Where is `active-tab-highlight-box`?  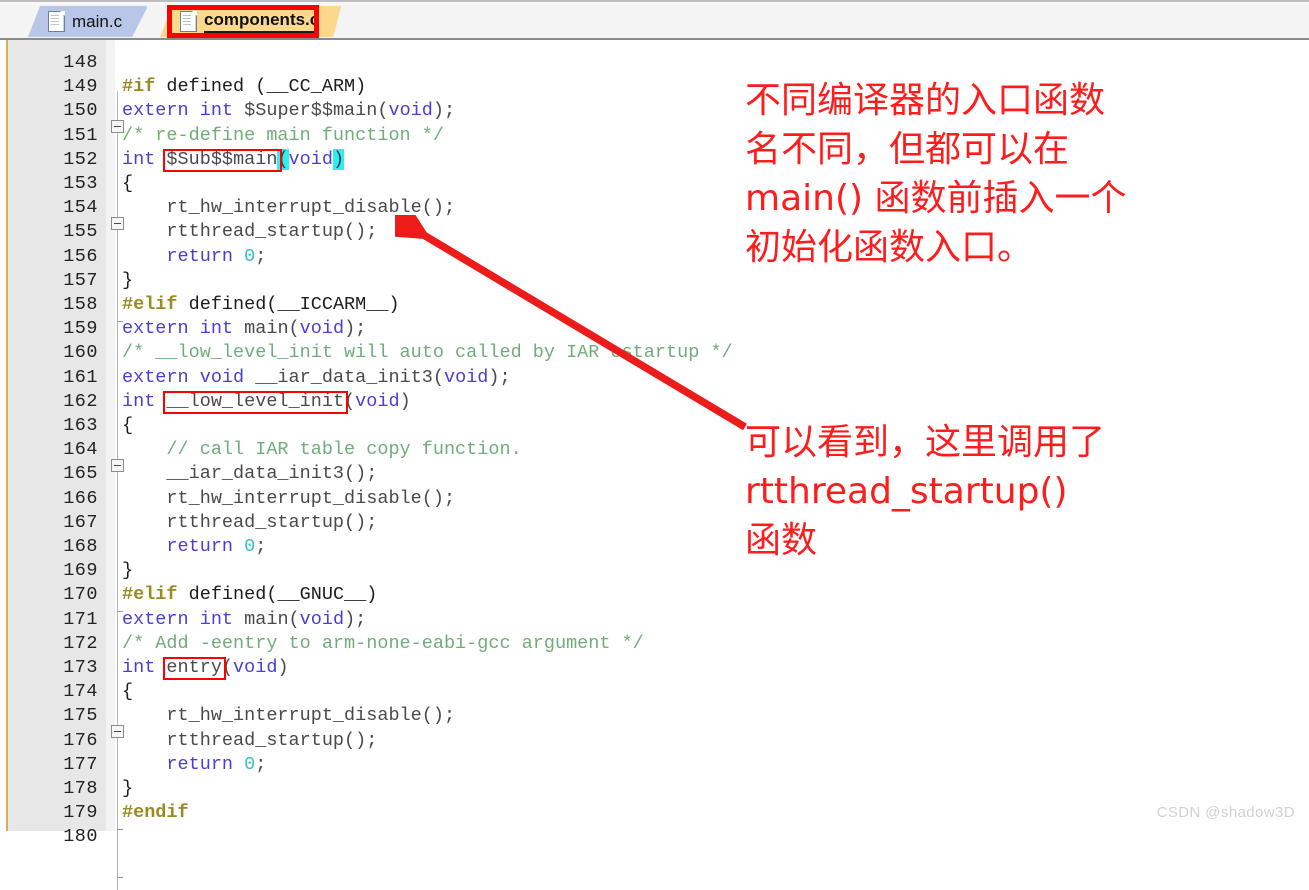 active-tab-highlight-box is located at coordinates (243, 21).